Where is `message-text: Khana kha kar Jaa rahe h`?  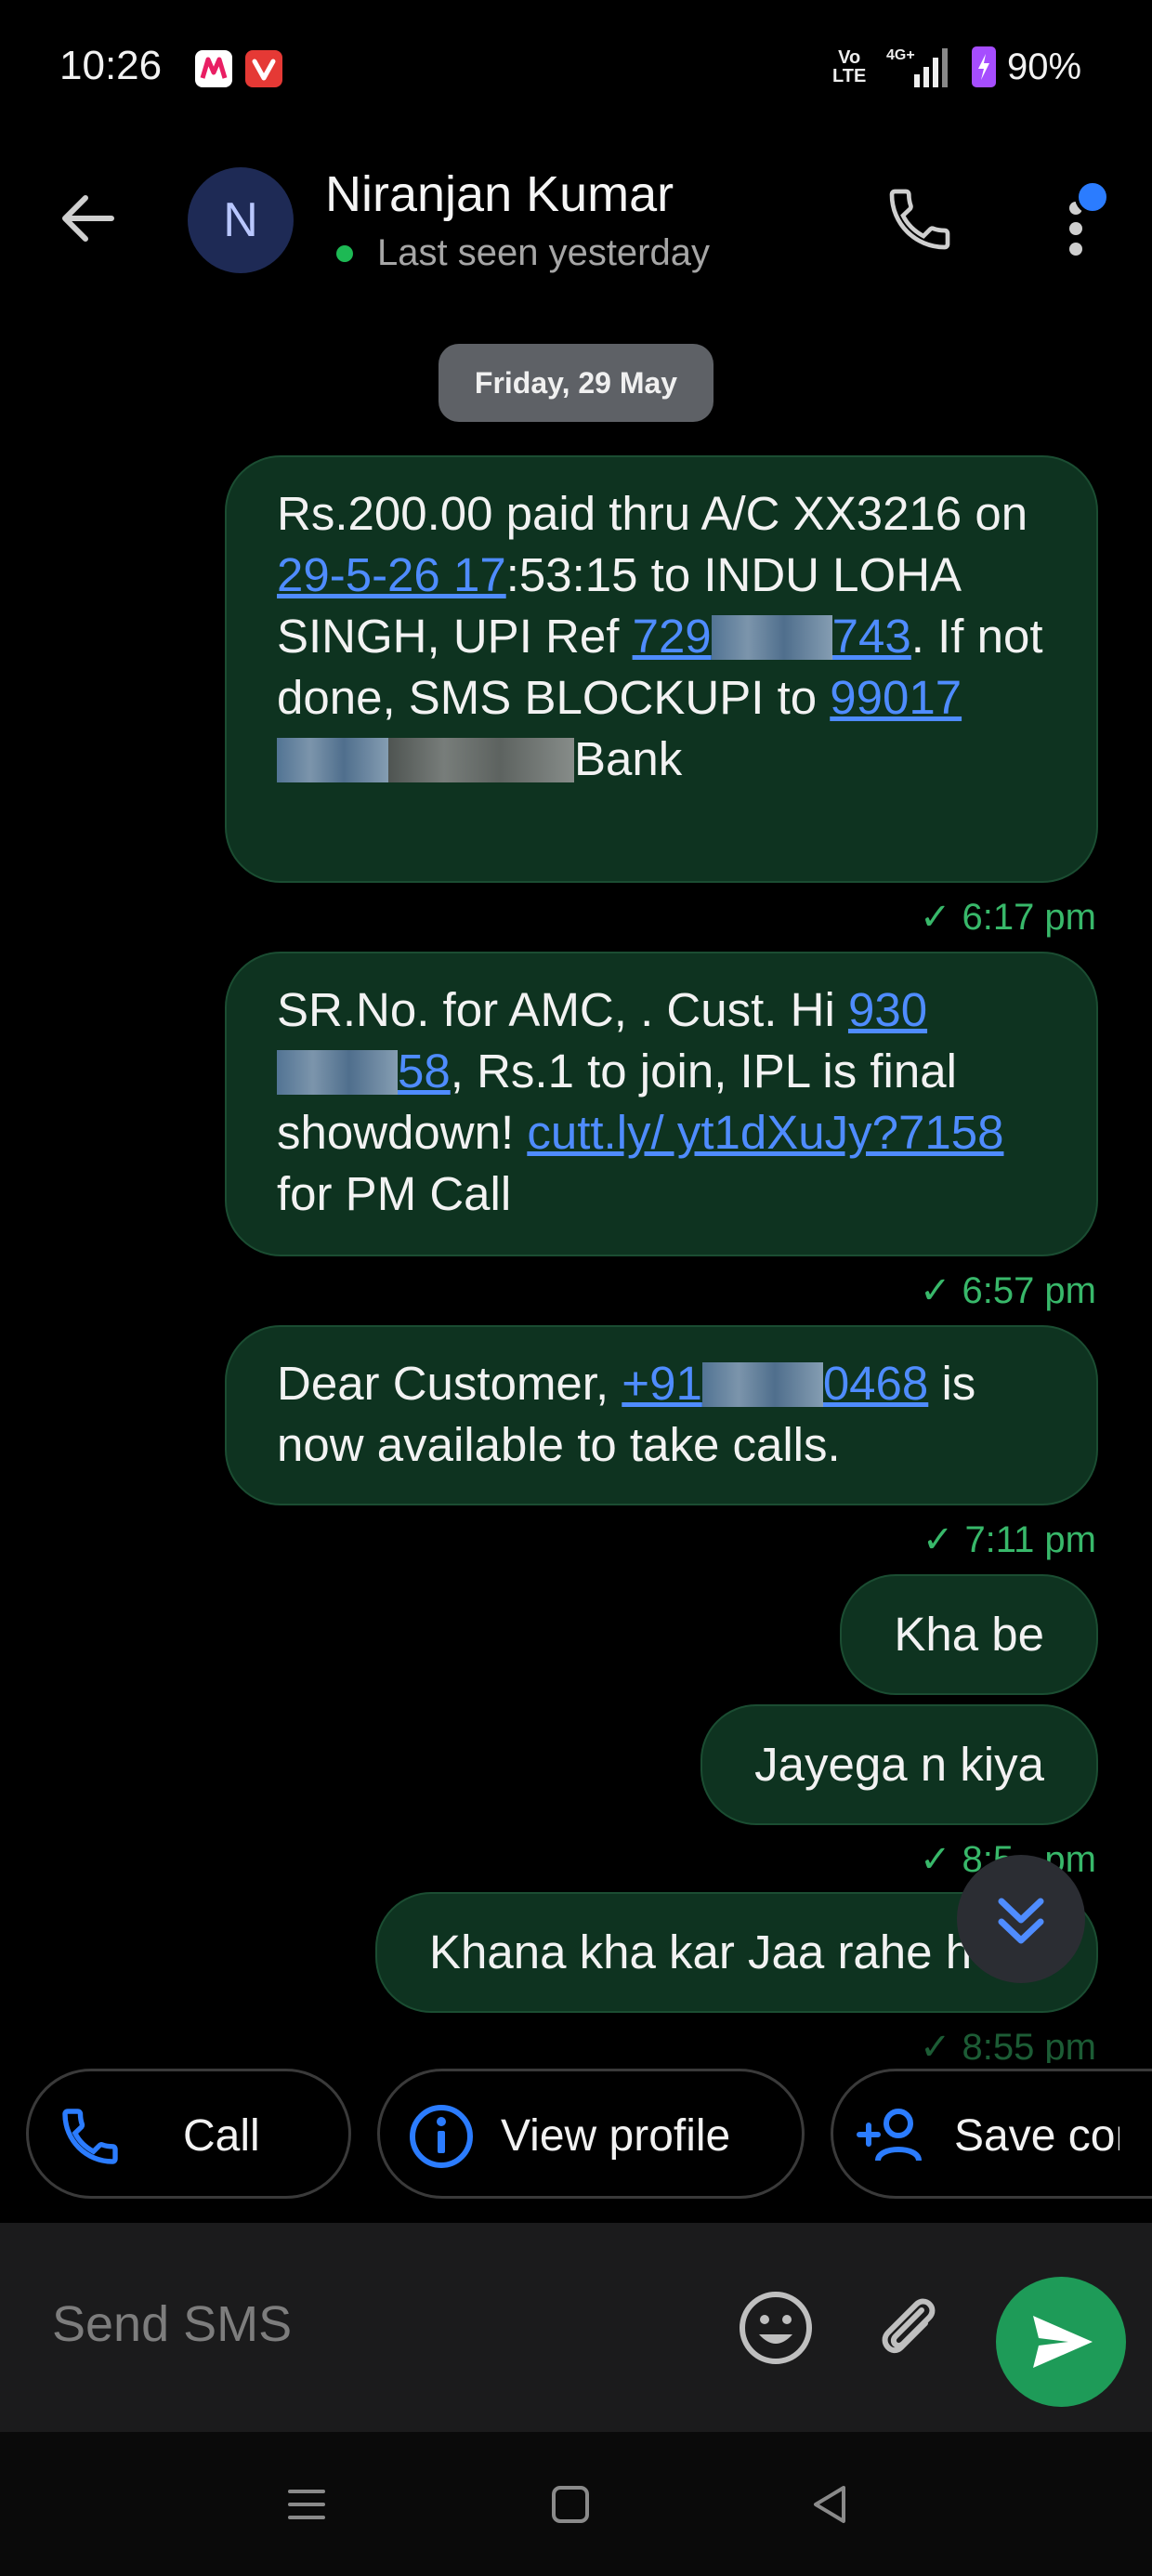
message-text: Khana kha kar Jaa rahe h is located at coordinates (701, 1951).